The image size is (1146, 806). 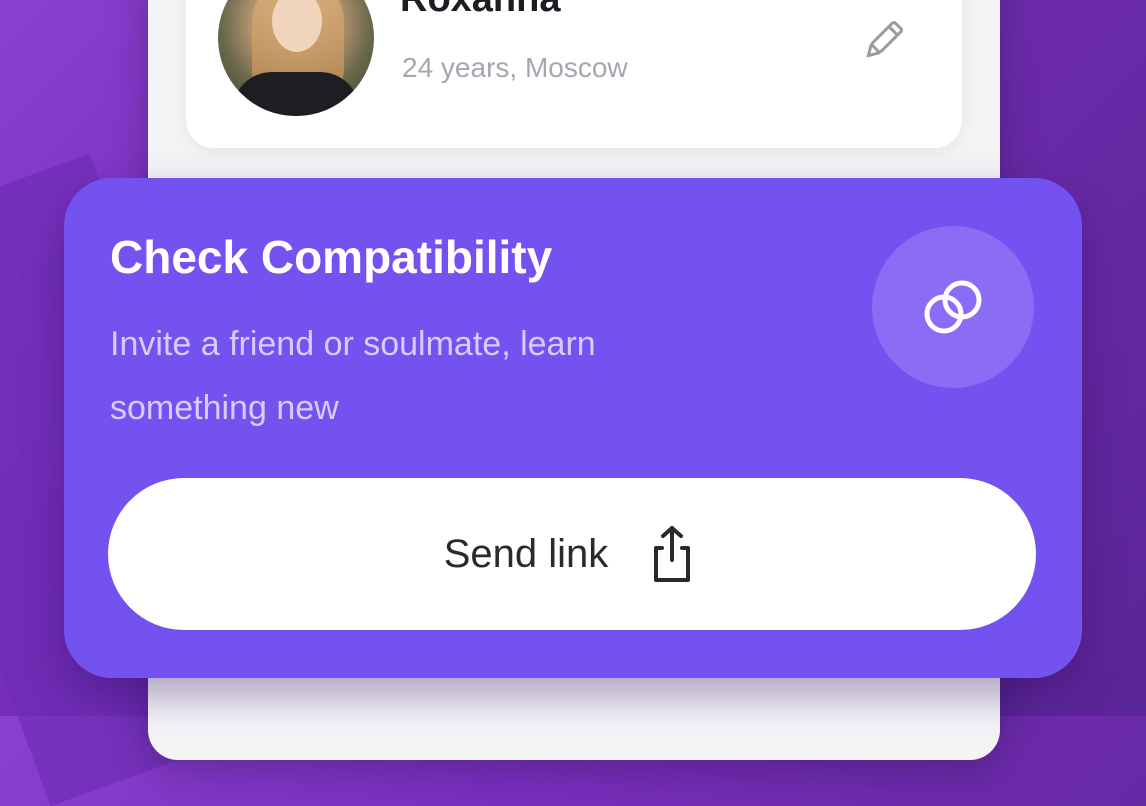 What do you see at coordinates (296, 94) in the screenshot?
I see `avatar-shirt` at bounding box center [296, 94].